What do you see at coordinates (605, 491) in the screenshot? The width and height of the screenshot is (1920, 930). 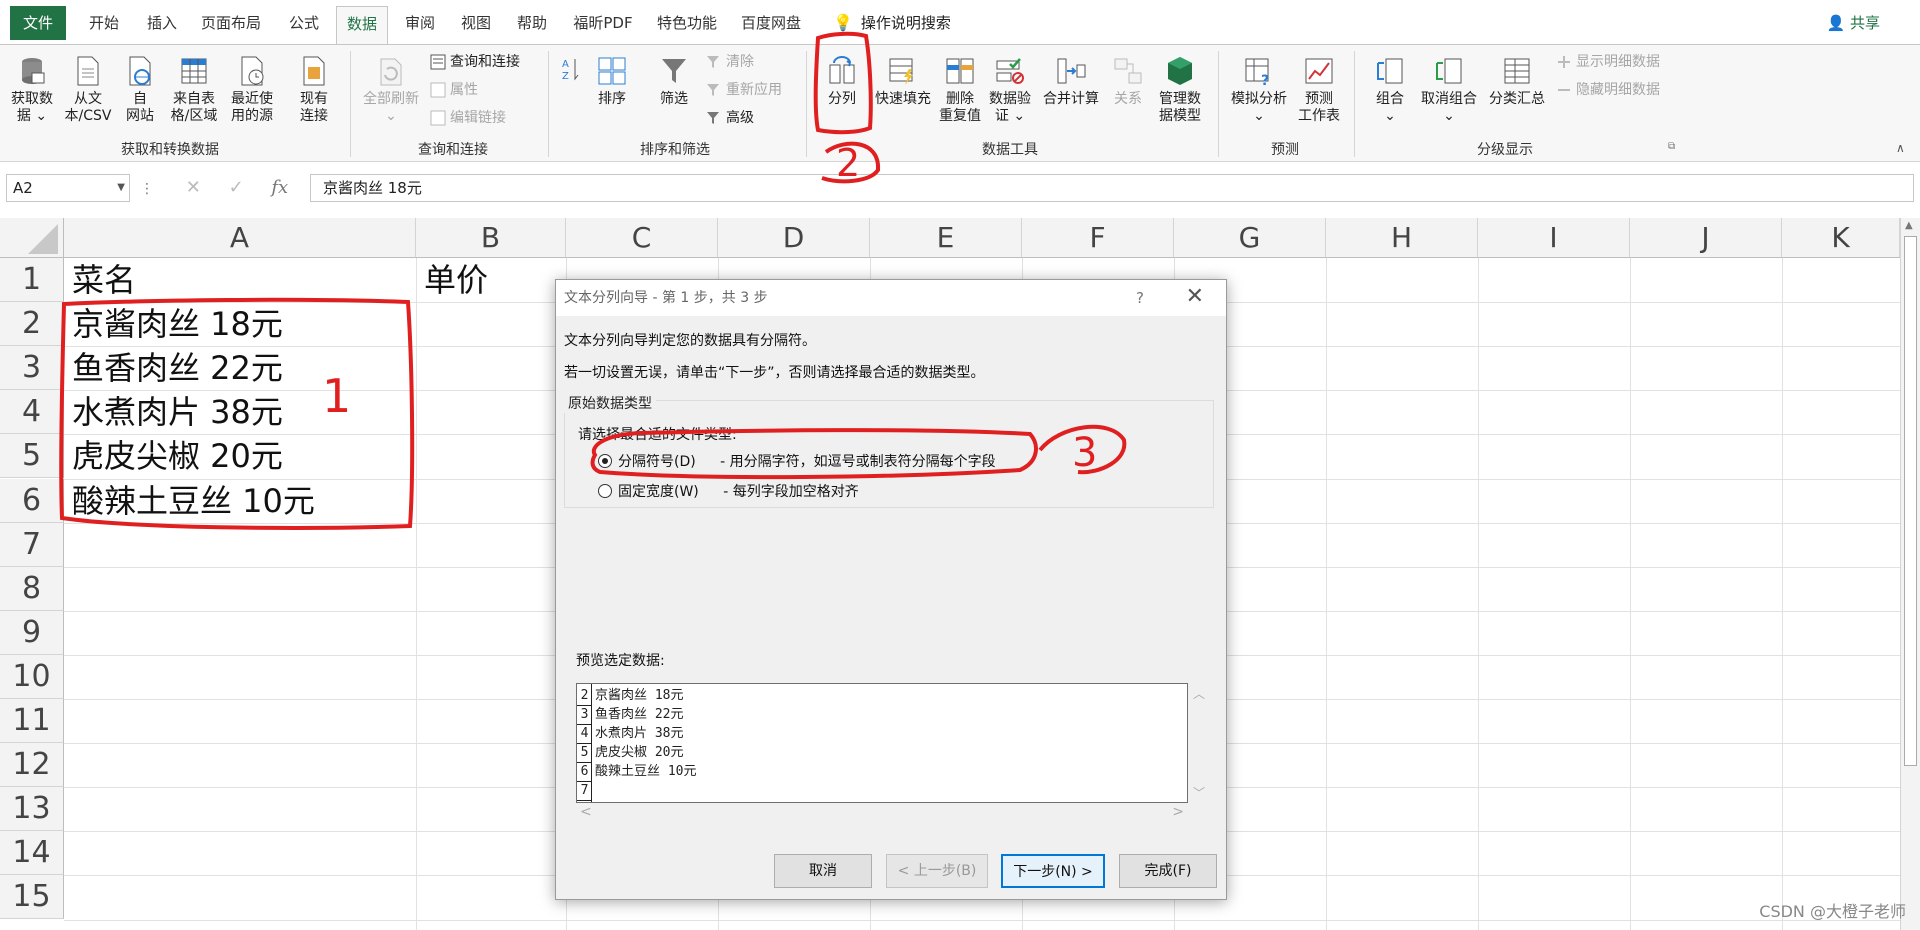 I see `radio-fixed-width` at bounding box center [605, 491].